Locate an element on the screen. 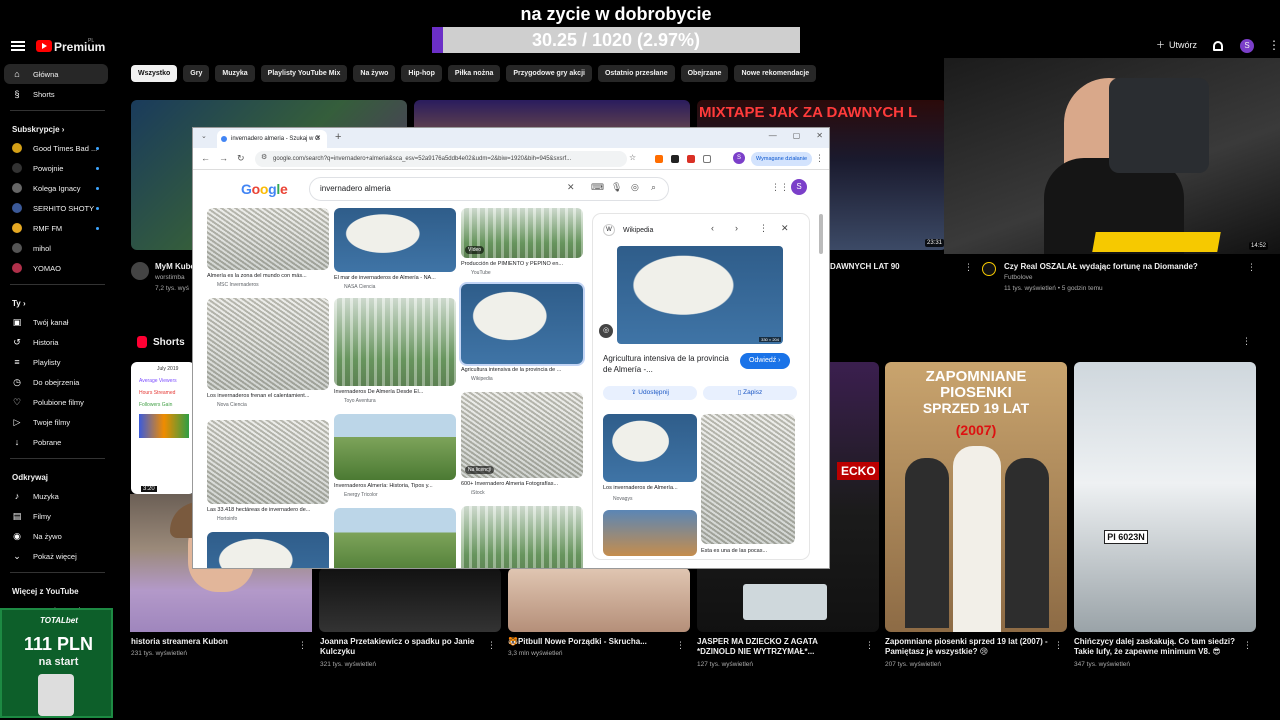 The height and width of the screenshot is (720, 1280). short-thumbnail: PI 6023N is located at coordinates (1165, 497).